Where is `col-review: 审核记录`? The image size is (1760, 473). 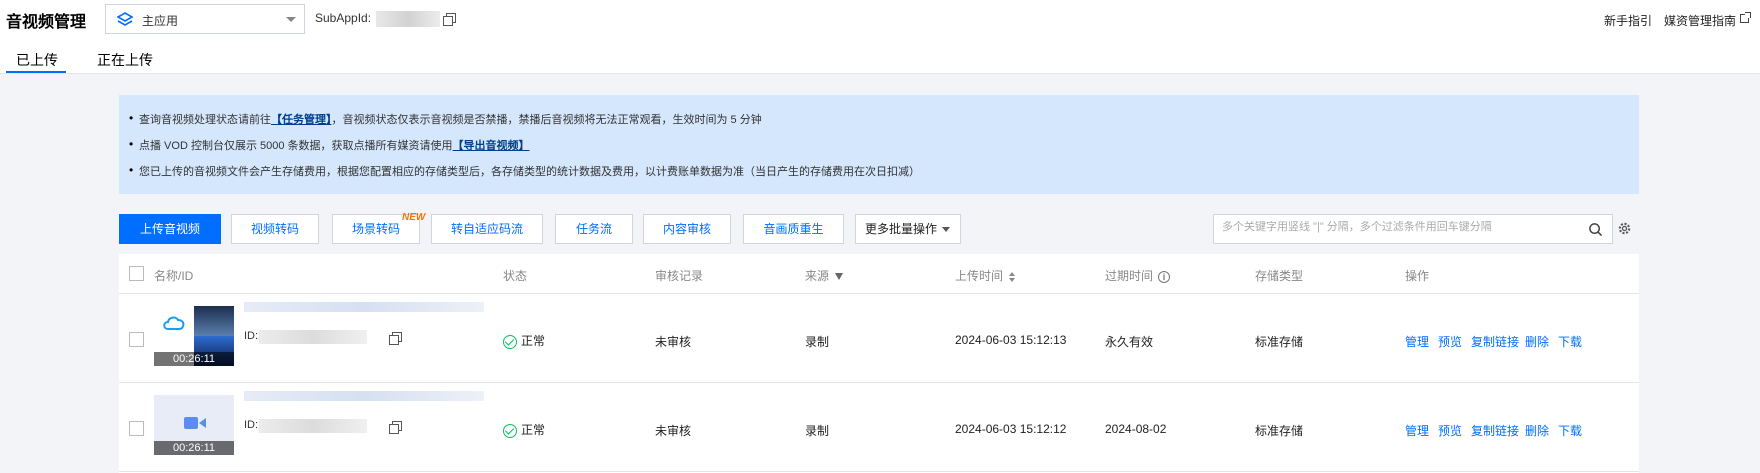
col-review: 审核记录 is located at coordinates (679, 276).